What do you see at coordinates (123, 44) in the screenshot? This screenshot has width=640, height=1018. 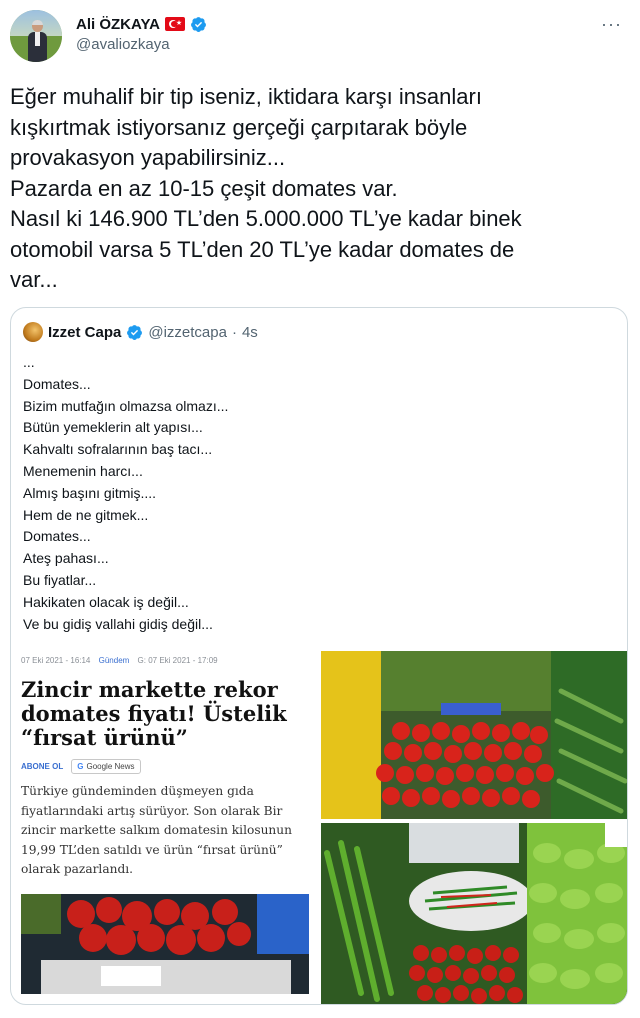 I see `author-handle: @avaliozkaya` at bounding box center [123, 44].